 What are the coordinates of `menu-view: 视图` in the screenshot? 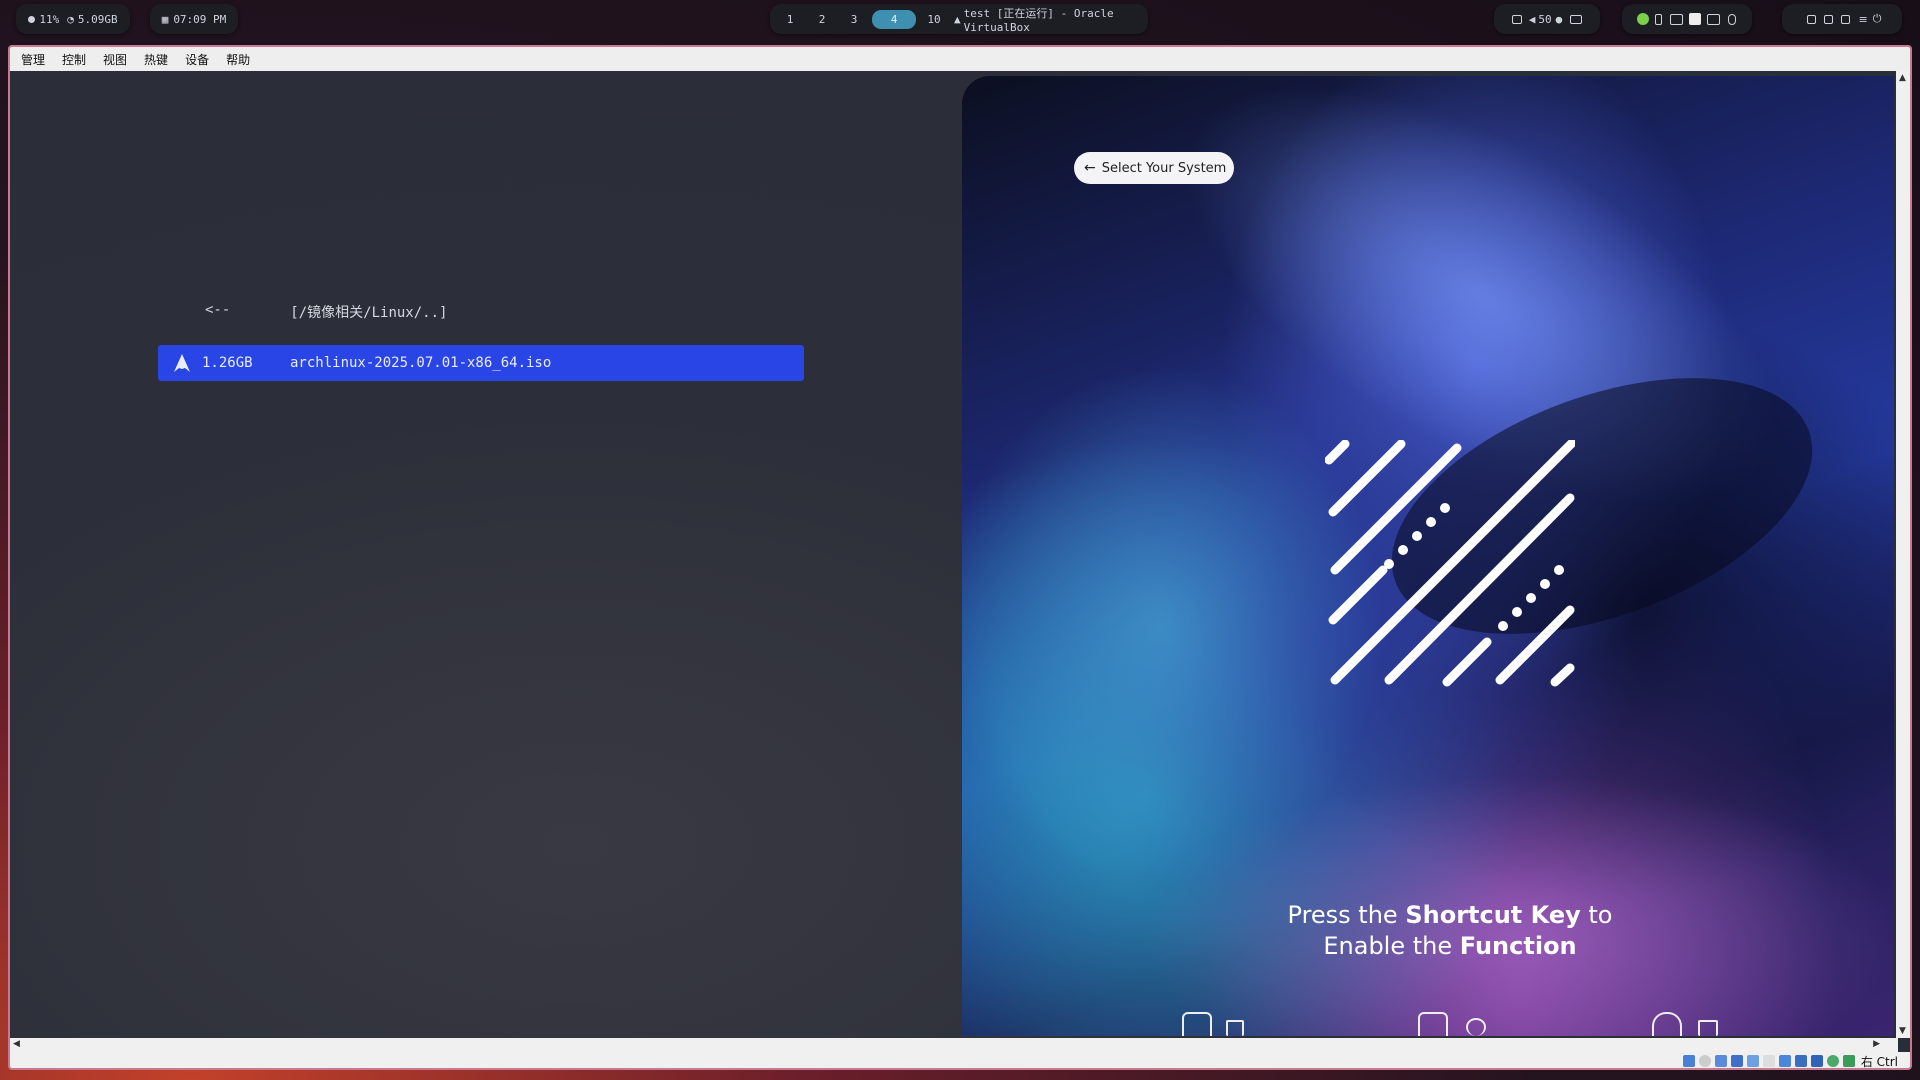 It's located at (115, 59).